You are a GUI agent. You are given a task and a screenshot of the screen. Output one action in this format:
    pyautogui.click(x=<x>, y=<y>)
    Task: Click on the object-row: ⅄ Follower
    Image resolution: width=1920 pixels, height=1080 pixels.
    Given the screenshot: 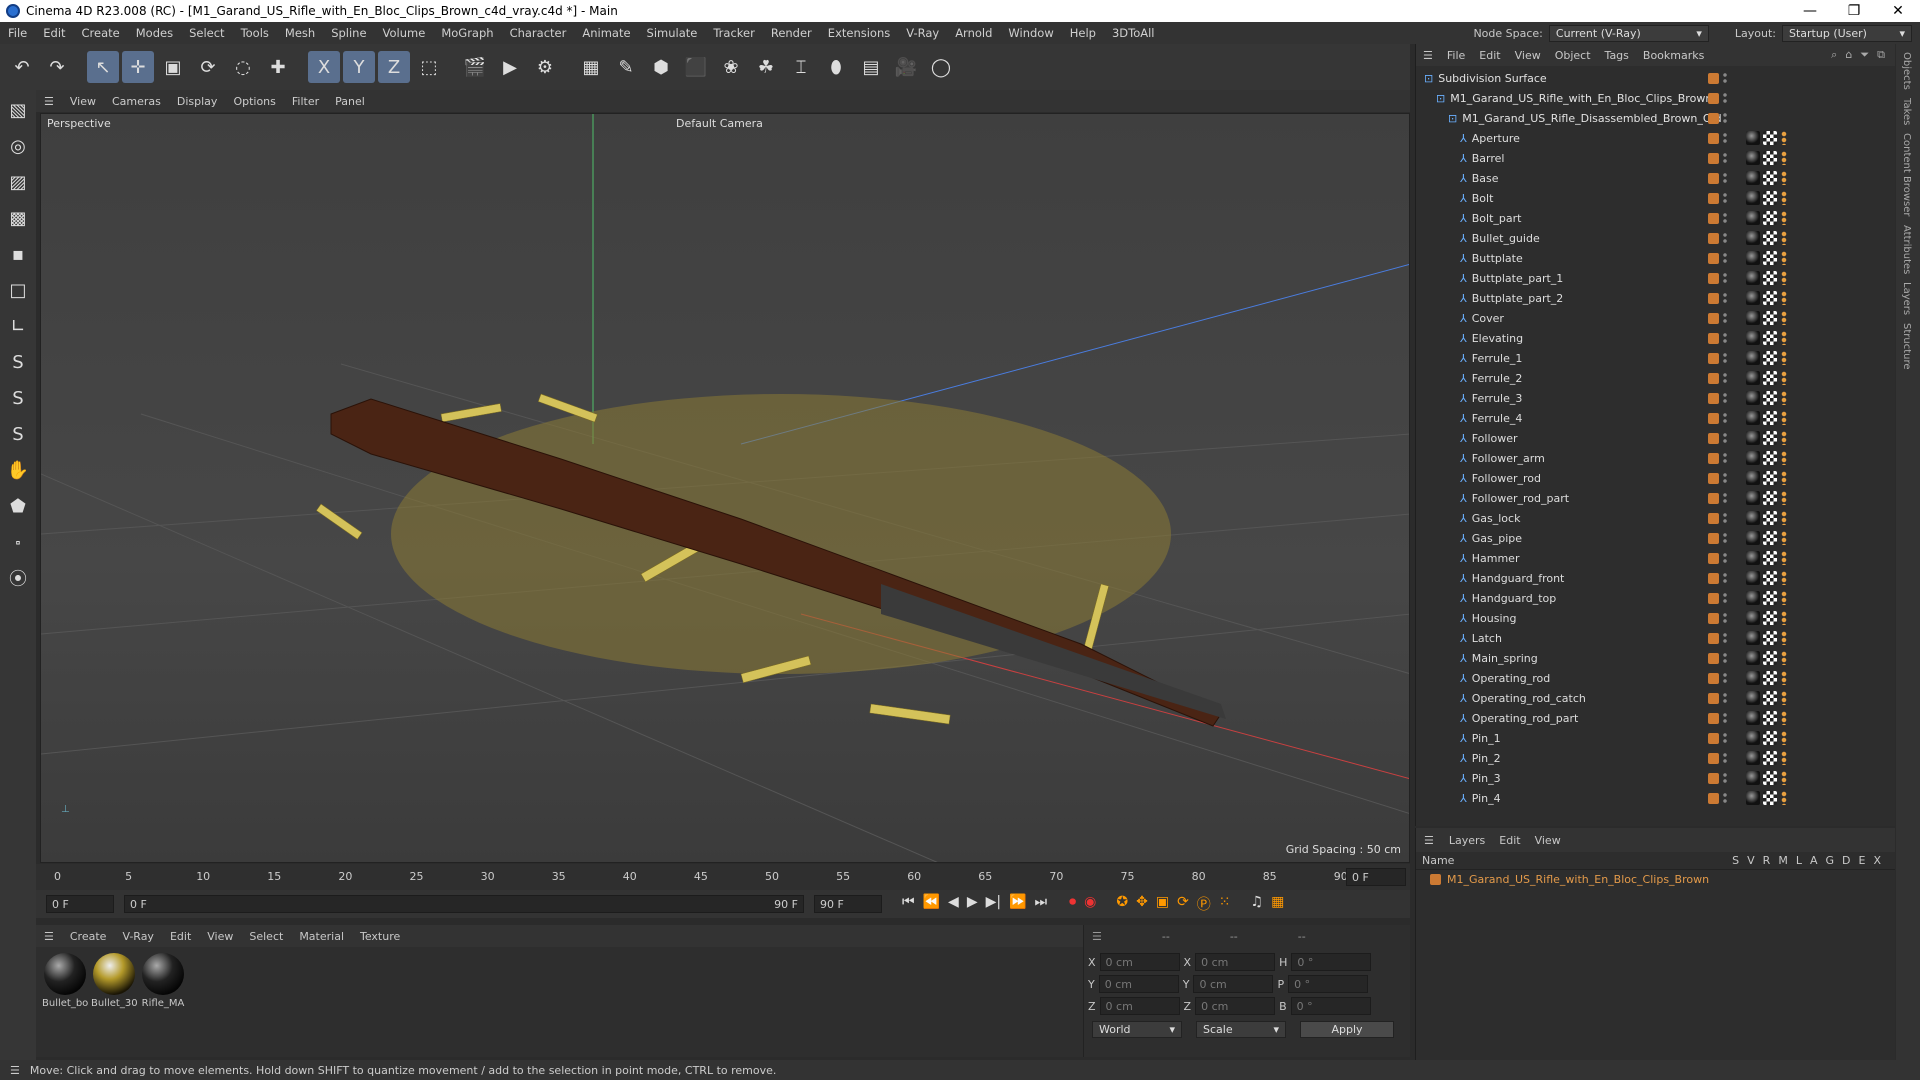 What is the action you would take?
    pyautogui.click(x=1655, y=438)
    